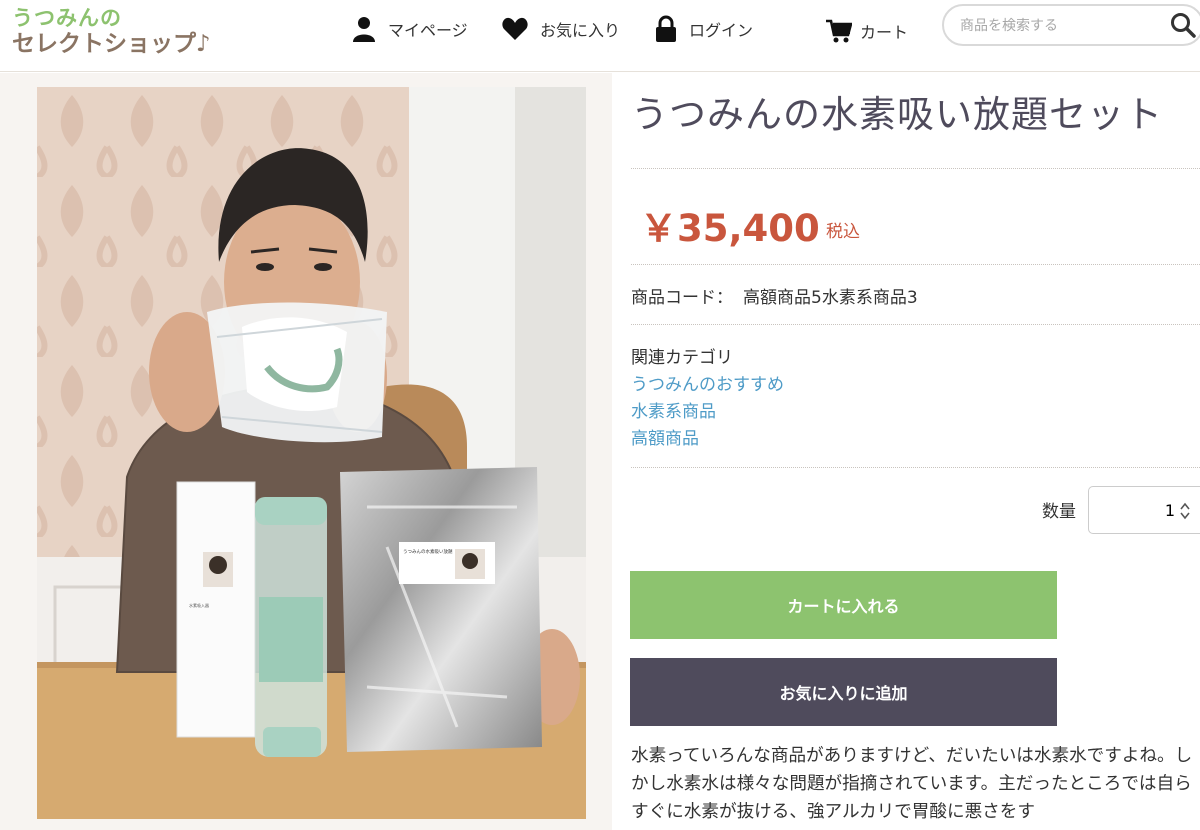  What do you see at coordinates (665, 436) in the screenshot?
I see `category-link-kogaku: 高額商品` at bounding box center [665, 436].